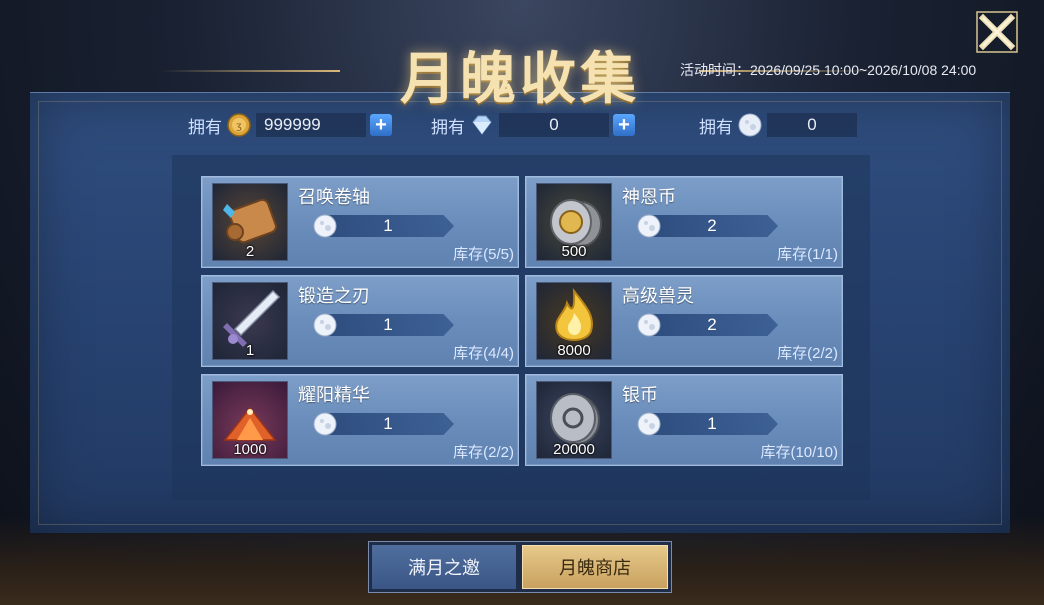  Describe the element at coordinates (520, 79) in the screenshot. I see `page-title: 月魄收集` at that location.